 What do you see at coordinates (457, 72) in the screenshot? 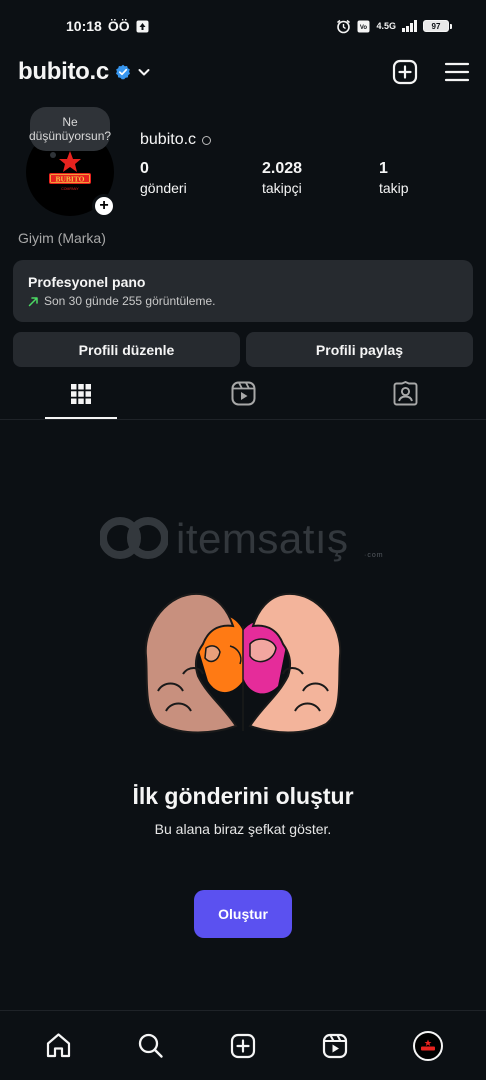
I see `menu-icon` at bounding box center [457, 72].